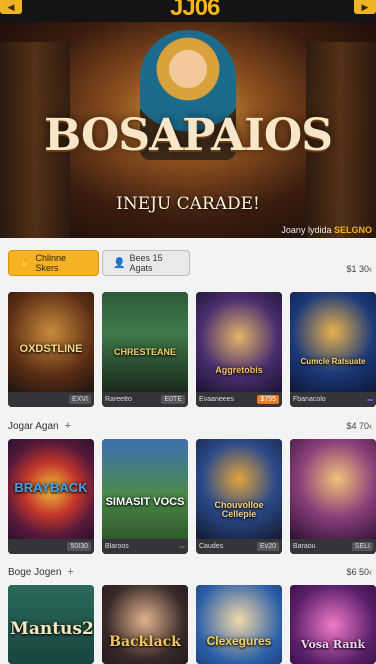 The width and height of the screenshot is (376, 664). I want to click on filter-tabs: ✋ Chlinne Skers 👤 Bees 15 Agats $1 30‹, so click(188, 265).